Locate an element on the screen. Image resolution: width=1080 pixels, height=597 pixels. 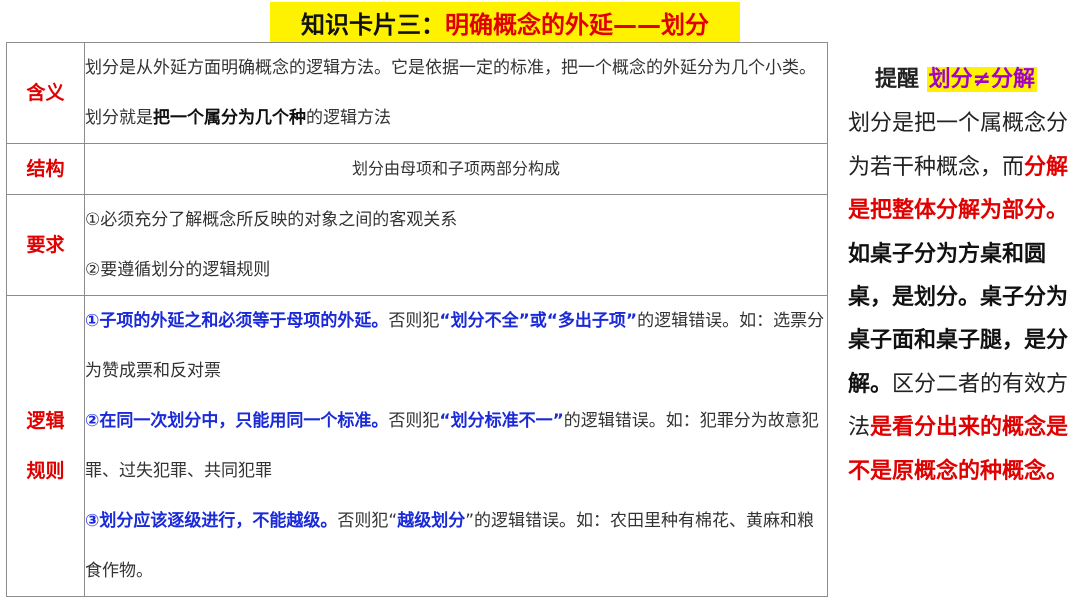
reminder-p5: 是看分出来的概念是不是原概念的种概念。 is located at coordinates (958, 449).